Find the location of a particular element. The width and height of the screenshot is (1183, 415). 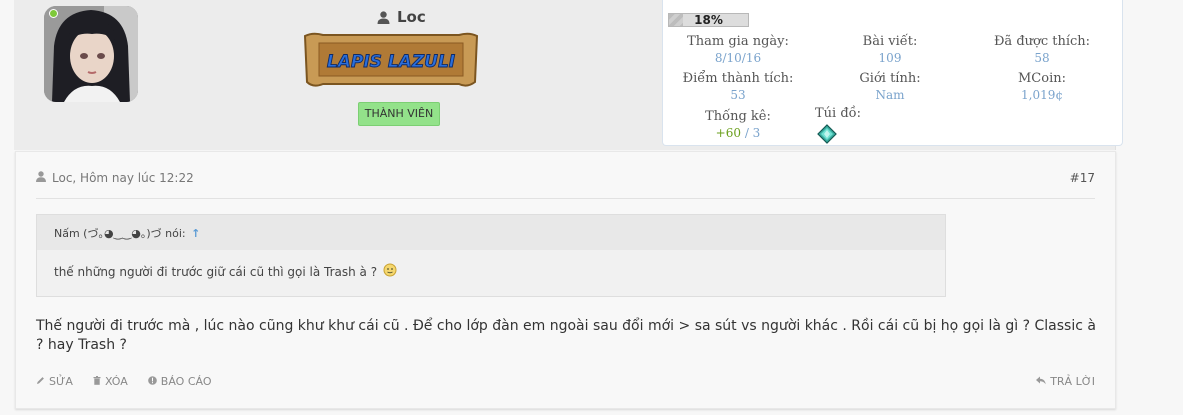

stat-gender: Giới tính: Nam is located at coordinates (890, 86).